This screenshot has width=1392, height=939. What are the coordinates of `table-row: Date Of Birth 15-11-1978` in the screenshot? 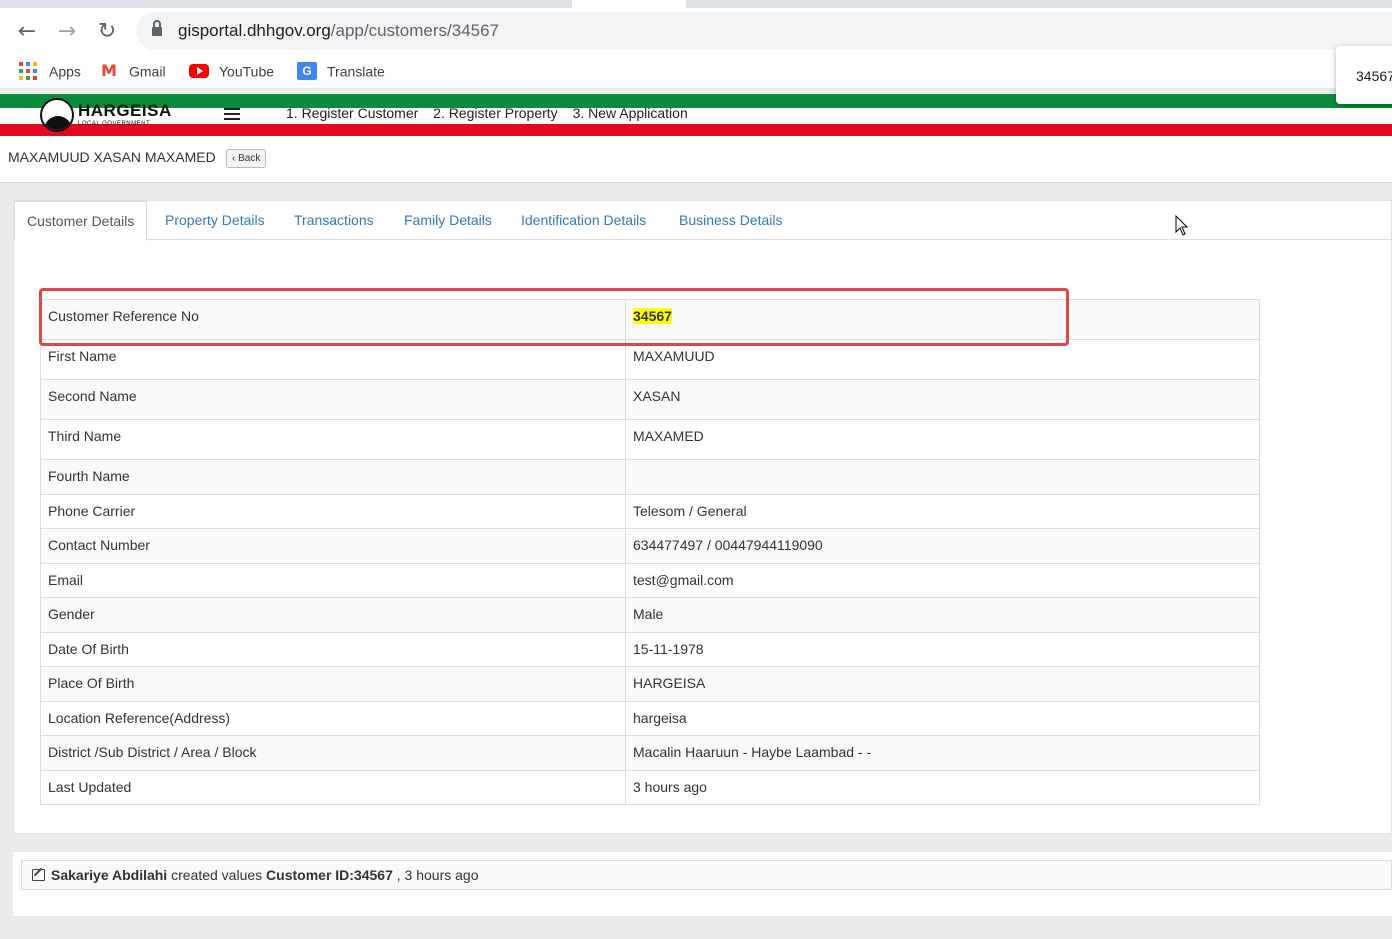 It's located at (650, 649).